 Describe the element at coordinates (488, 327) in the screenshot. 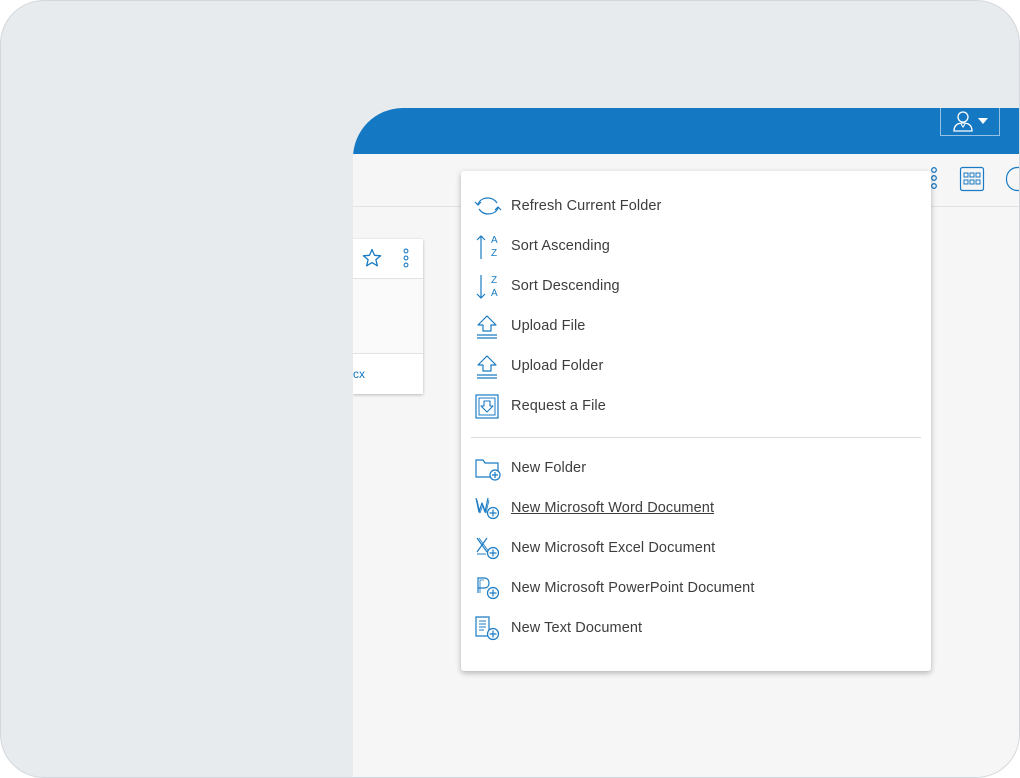

I see `upload-file-icon` at that location.